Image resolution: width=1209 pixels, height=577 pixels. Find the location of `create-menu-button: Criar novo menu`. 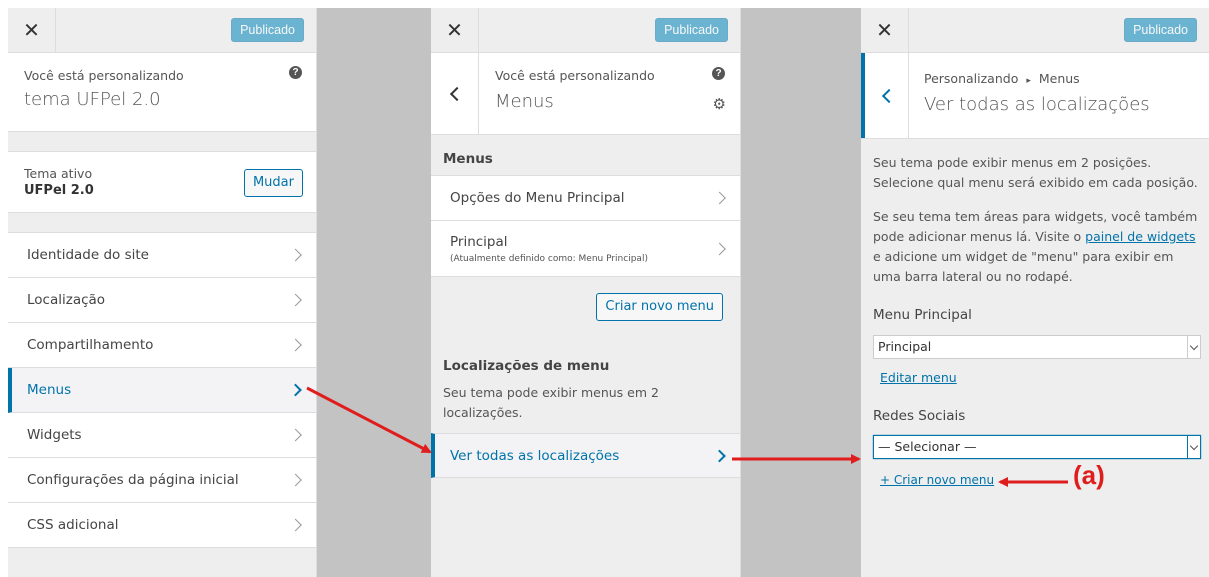

create-menu-button: Criar novo menu is located at coordinates (659, 307).